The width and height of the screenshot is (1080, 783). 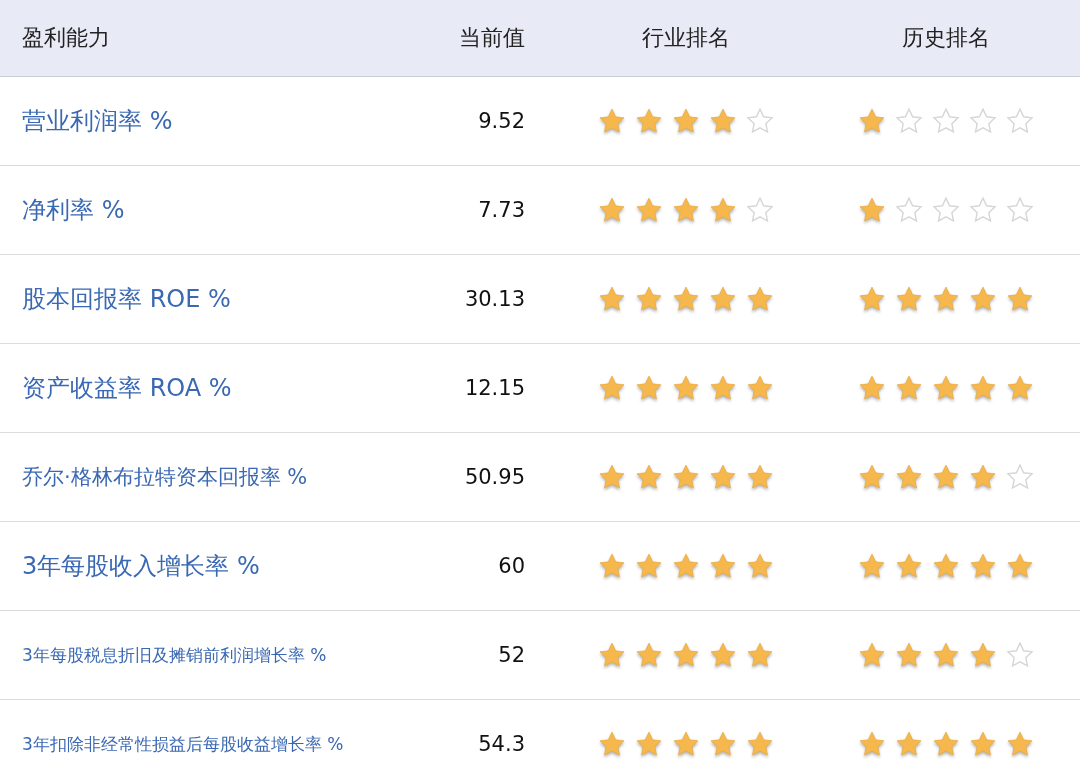 What do you see at coordinates (492, 38) in the screenshot?
I see `column-header: 当前值` at bounding box center [492, 38].